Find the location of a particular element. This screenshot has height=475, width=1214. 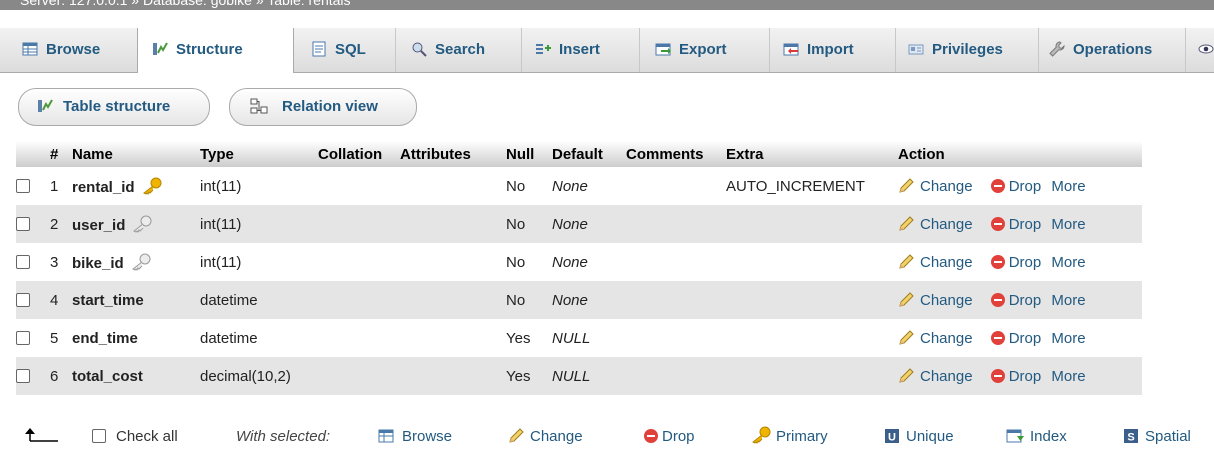

sql-icon is located at coordinates (319, 49).